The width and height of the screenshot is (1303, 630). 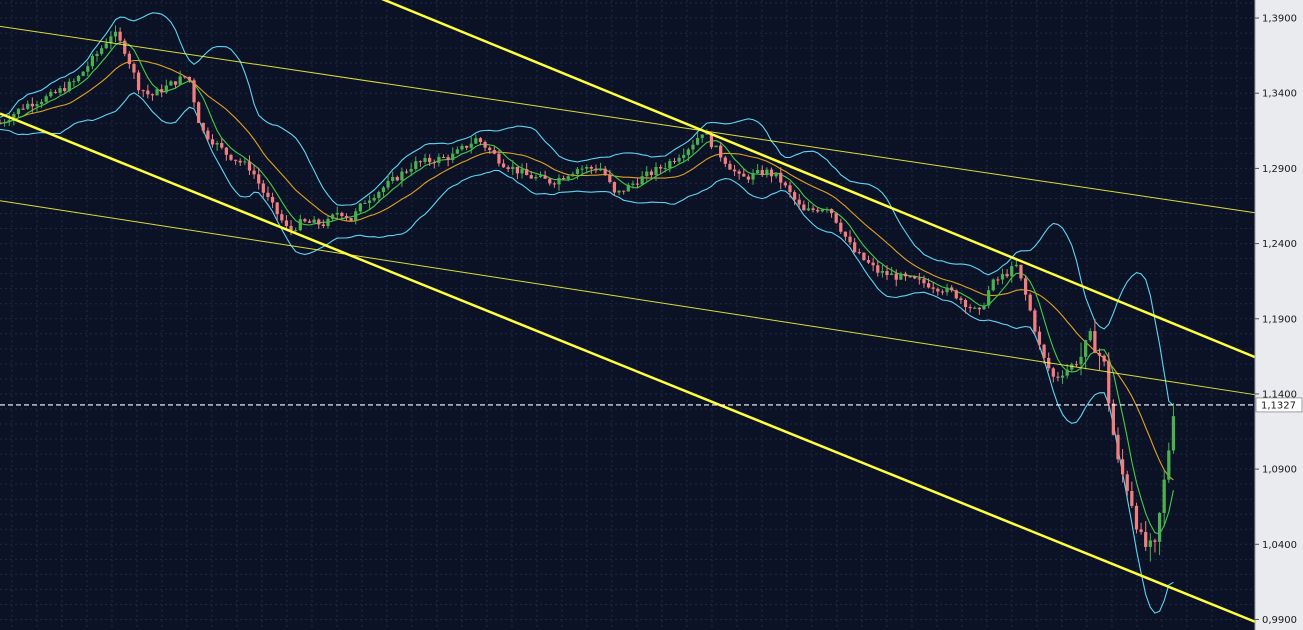 What do you see at coordinates (1279, 169) in the screenshot?
I see `price-tick-label: 1,2900` at bounding box center [1279, 169].